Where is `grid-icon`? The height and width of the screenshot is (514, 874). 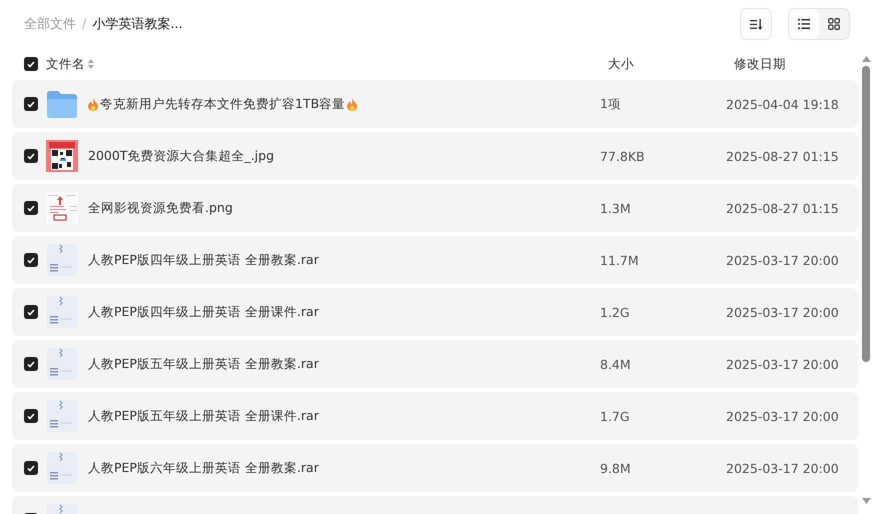
grid-icon is located at coordinates (834, 24).